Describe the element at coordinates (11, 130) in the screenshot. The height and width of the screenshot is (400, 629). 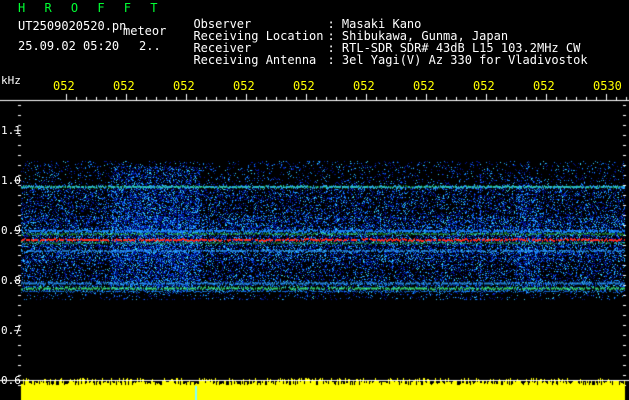
I see `y-tick-label: 1.1` at that location.